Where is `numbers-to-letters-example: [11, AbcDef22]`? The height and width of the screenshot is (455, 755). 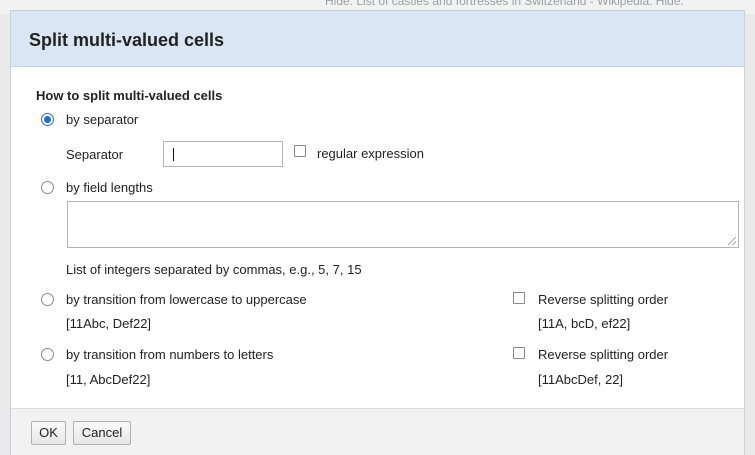
numbers-to-letters-example: [11, AbcDef22] is located at coordinates (108, 379).